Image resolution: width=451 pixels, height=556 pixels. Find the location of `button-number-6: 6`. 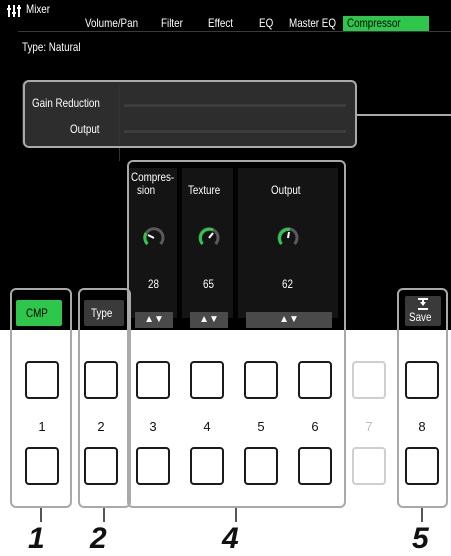

button-number-6: 6 is located at coordinates (315, 426).